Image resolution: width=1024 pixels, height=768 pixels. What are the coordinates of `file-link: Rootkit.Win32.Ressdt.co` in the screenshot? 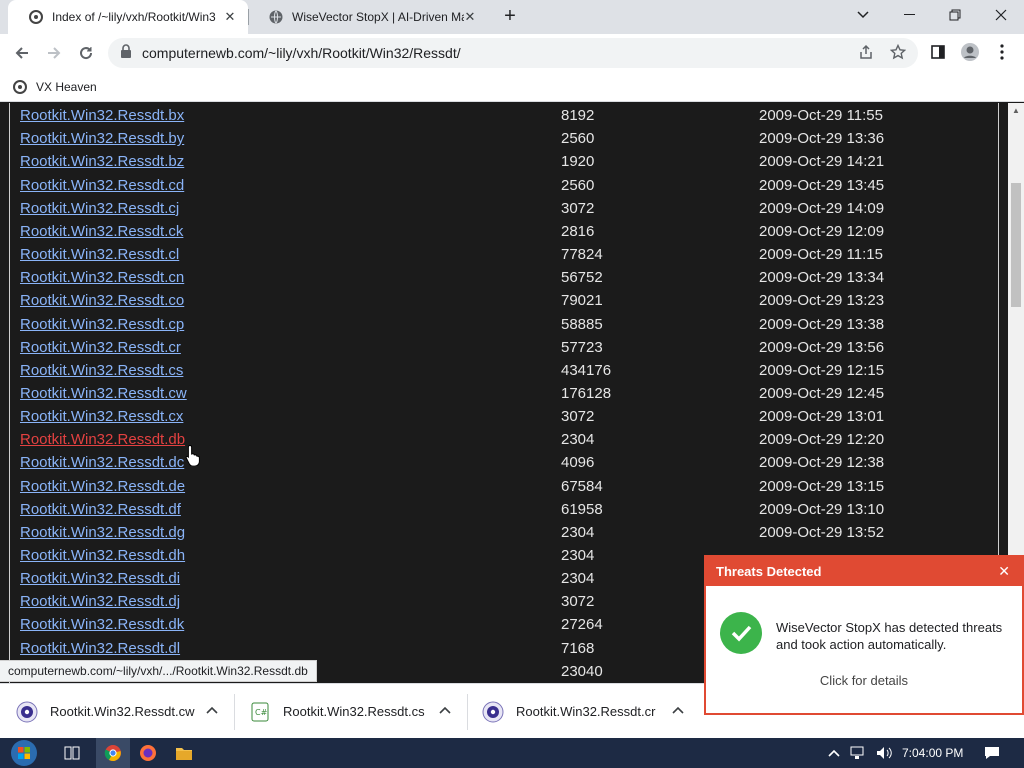 It's located at (102, 300).